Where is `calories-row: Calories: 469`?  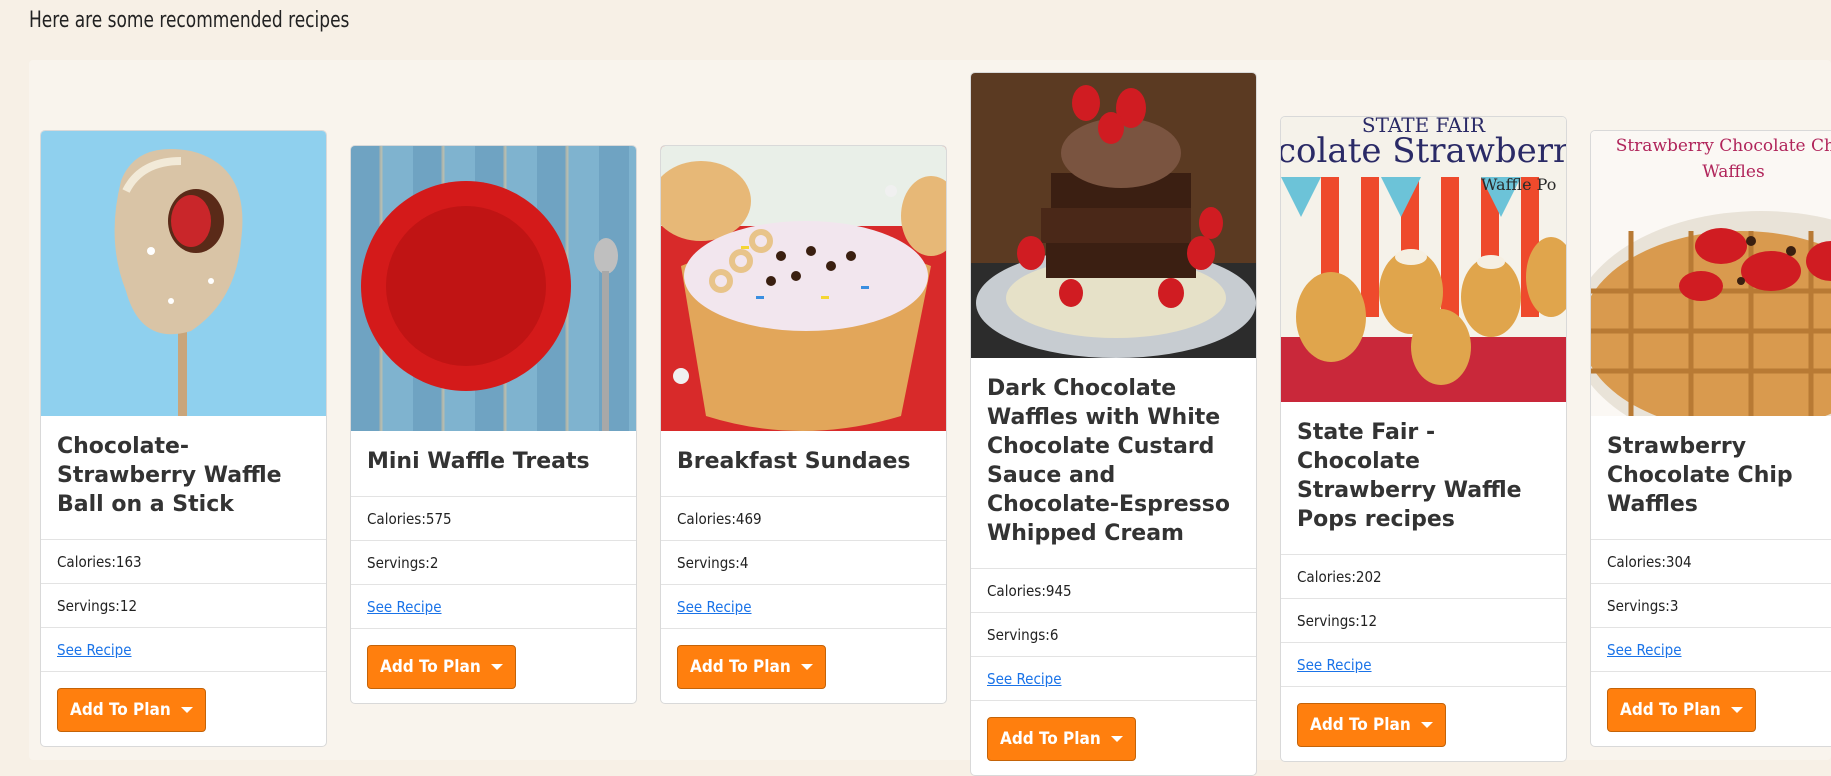 calories-row: Calories: 469 is located at coordinates (803, 519).